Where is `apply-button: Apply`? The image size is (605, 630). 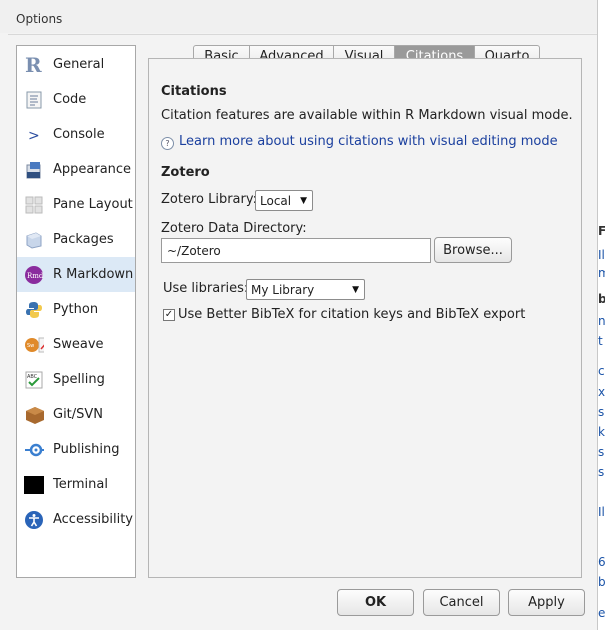
apply-button: Apply is located at coordinates (546, 602).